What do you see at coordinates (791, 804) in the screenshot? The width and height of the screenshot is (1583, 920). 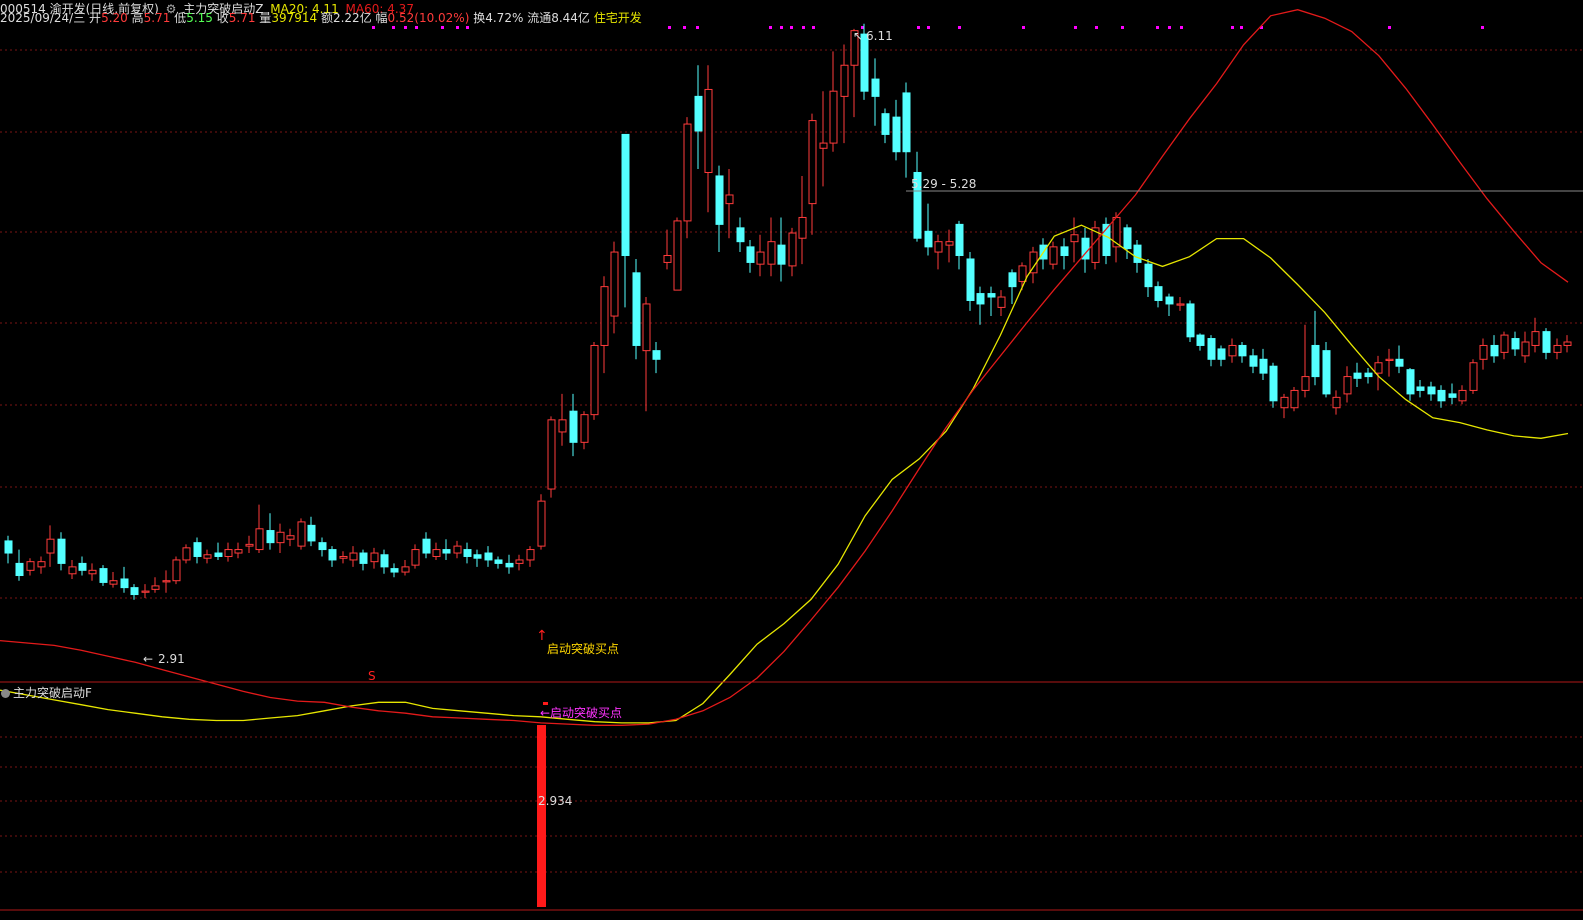 I see `sub-grid-lines` at bounding box center [791, 804].